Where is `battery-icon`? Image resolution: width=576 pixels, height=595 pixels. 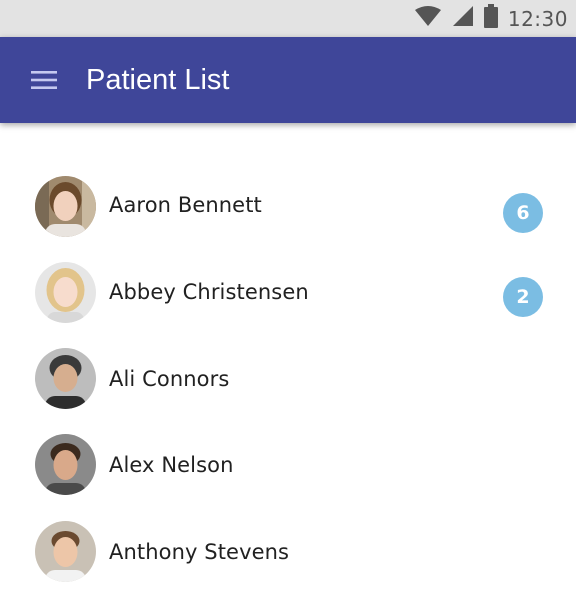 battery-icon is located at coordinates (490, 18).